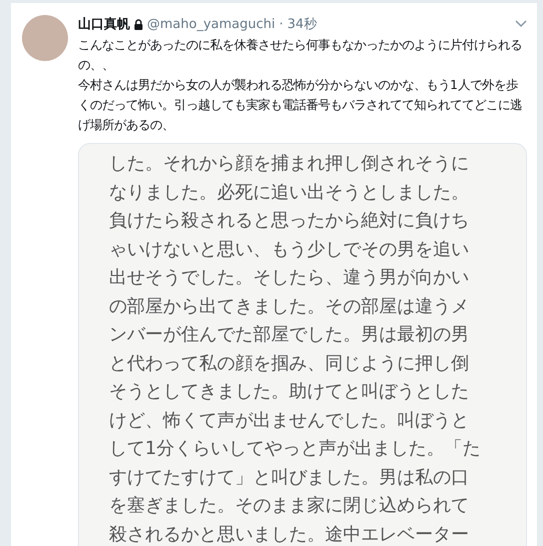  What do you see at coordinates (289, 478) in the screenshot?
I see `image-text-line: すけてたすけて」と叫びました。男は私の口` at bounding box center [289, 478].